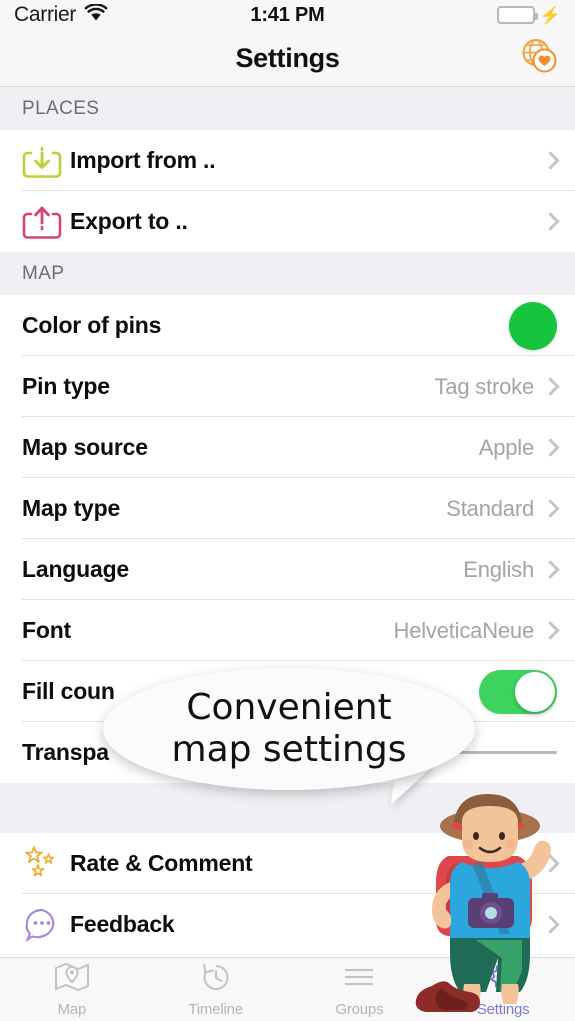 The width and height of the screenshot is (575, 1021). Describe the element at coordinates (506, 447) in the screenshot. I see `row-value: Apple` at that location.